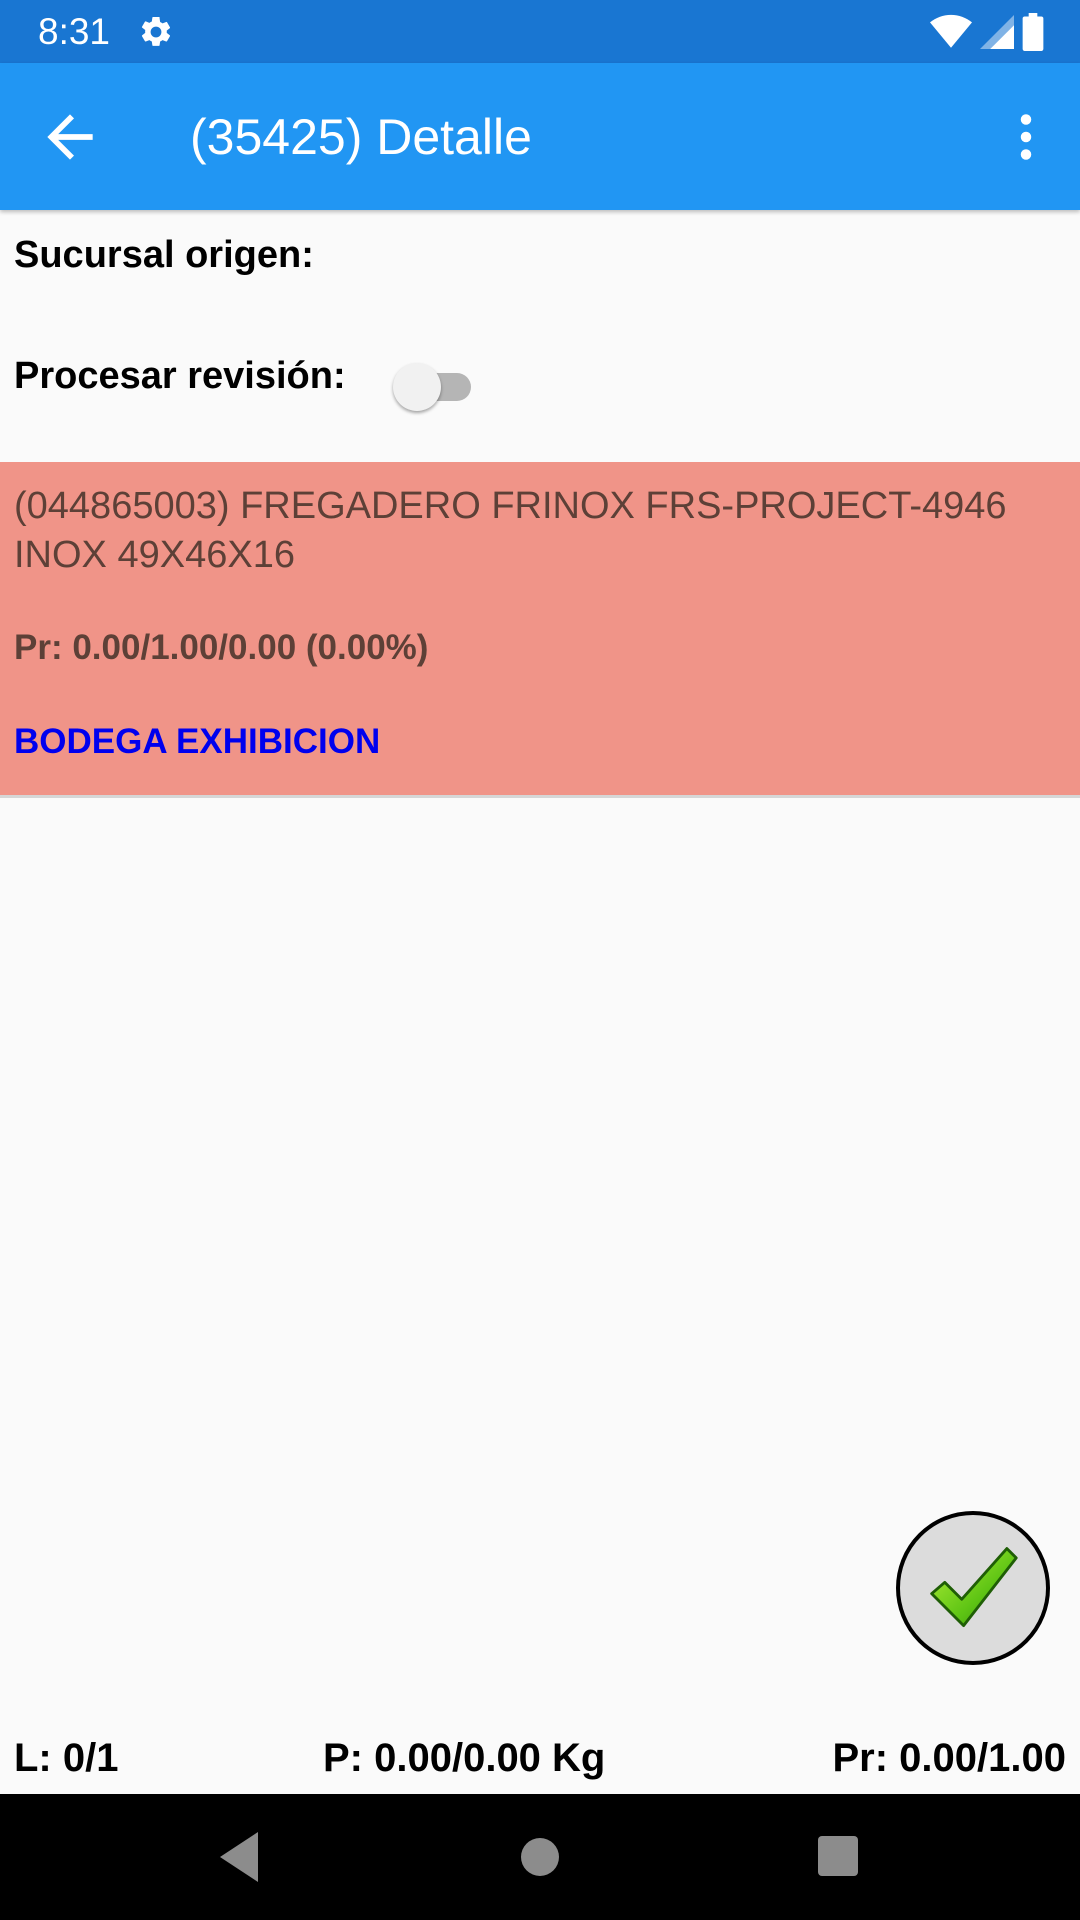 This screenshot has height=1920, width=1080. Describe the element at coordinates (540, 136) in the screenshot. I see `app-bar: (35425) Detalle` at that location.